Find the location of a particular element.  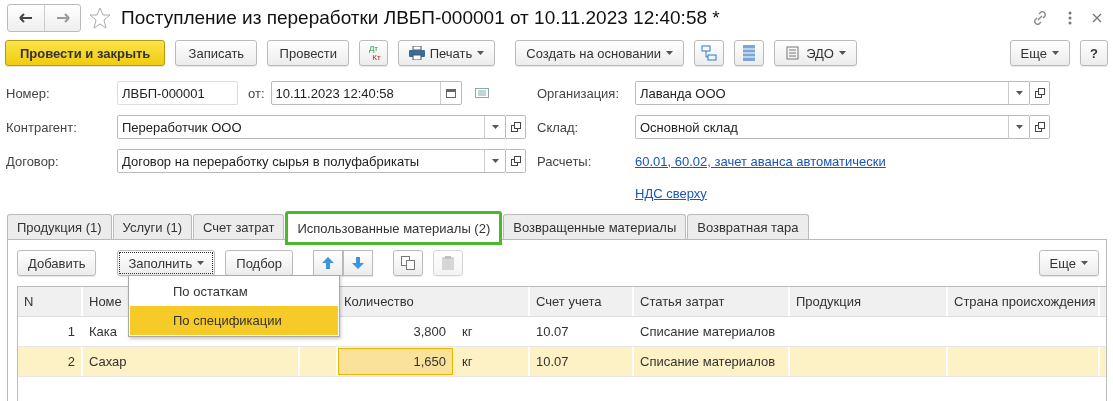

right-arrow-icon is located at coordinates (62, 18).